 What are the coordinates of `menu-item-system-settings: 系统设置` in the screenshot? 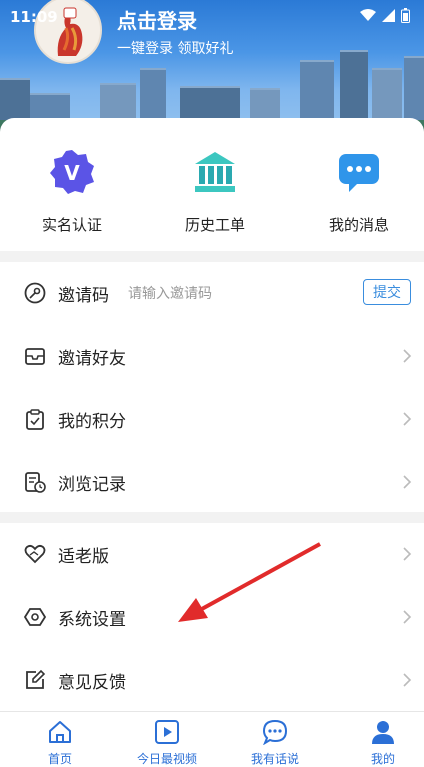 It's located at (212, 617).